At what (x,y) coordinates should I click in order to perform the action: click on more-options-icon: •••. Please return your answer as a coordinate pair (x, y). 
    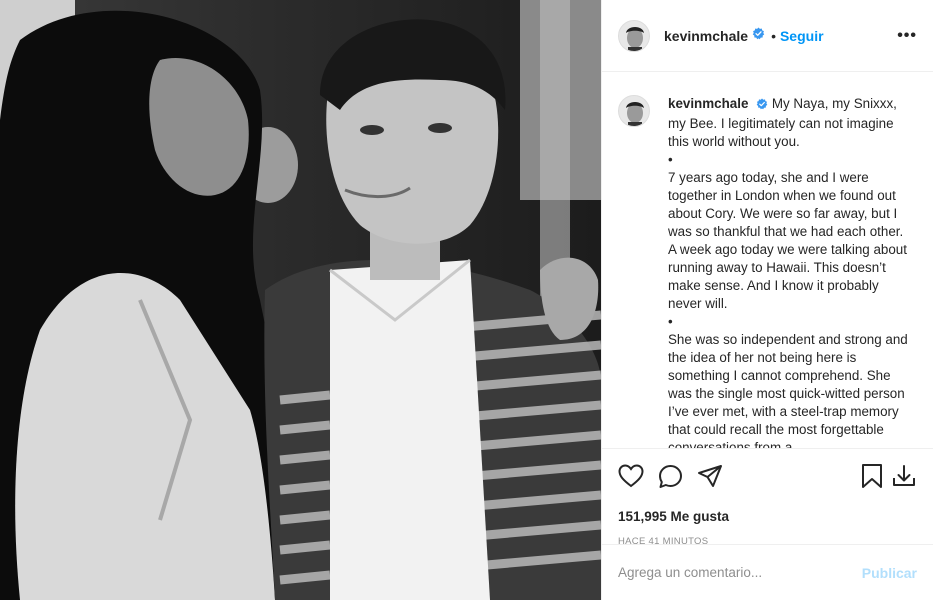
    Looking at the image, I should click on (907, 36).